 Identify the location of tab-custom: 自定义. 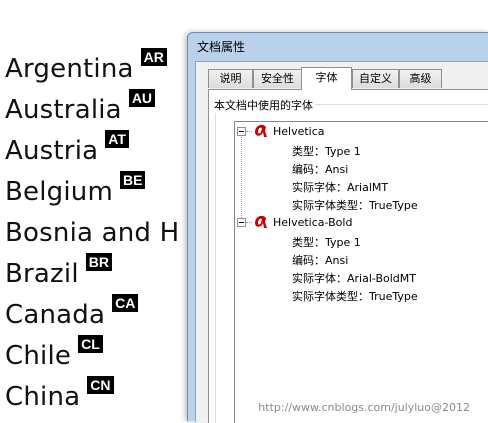
(375, 78).